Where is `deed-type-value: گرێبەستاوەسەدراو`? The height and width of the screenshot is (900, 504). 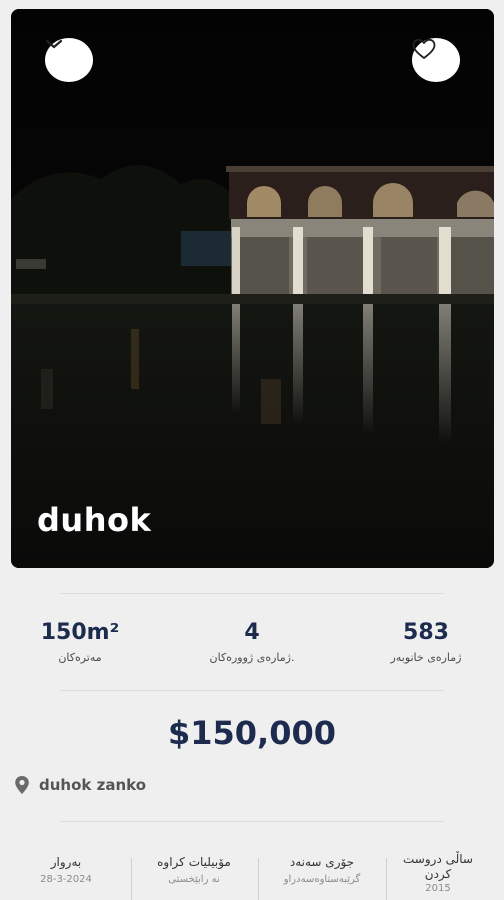
deed-type-value: گرێبەستاوەسەدراو is located at coordinates (322, 879).